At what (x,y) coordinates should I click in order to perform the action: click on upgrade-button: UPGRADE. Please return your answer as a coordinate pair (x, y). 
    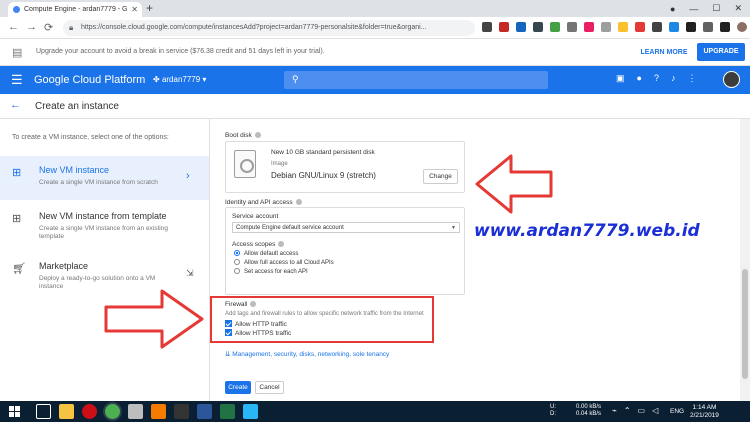
    Looking at the image, I should click on (721, 52).